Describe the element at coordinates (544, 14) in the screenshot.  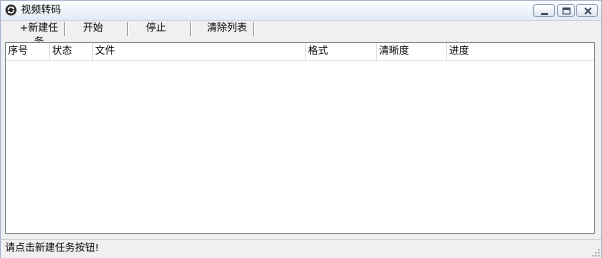
I see `minimize-icon` at that location.